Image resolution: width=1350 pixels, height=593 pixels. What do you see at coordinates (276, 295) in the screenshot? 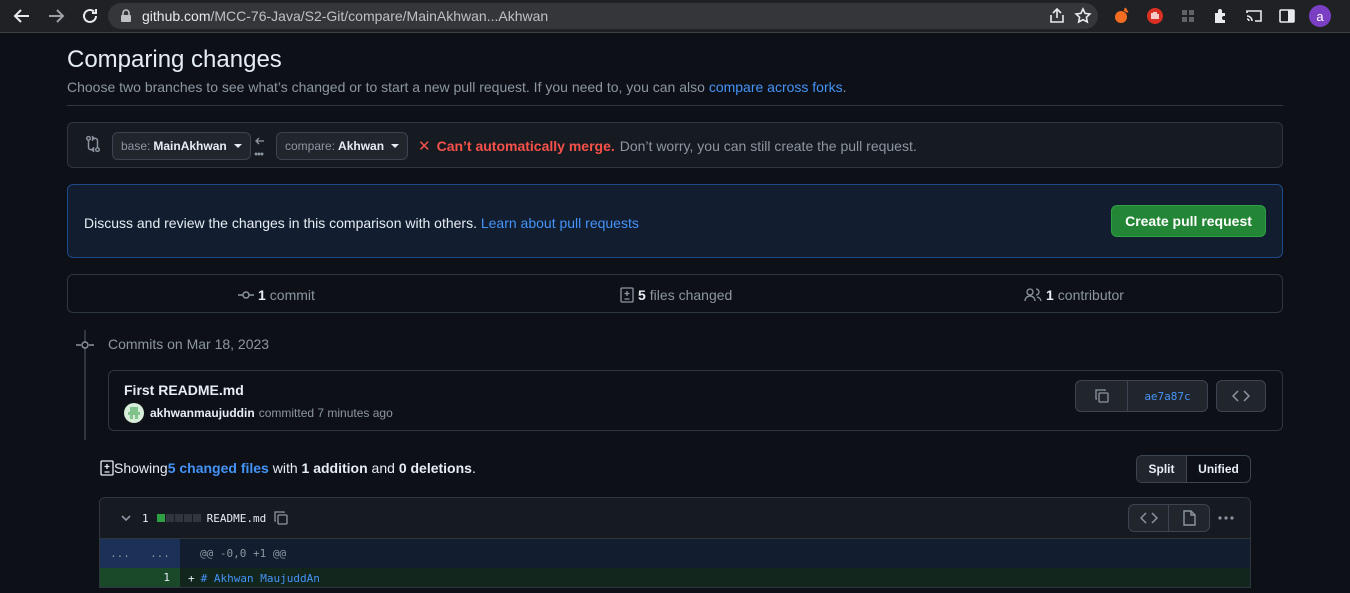
I see `commits-count-tab: 1 commit` at bounding box center [276, 295].